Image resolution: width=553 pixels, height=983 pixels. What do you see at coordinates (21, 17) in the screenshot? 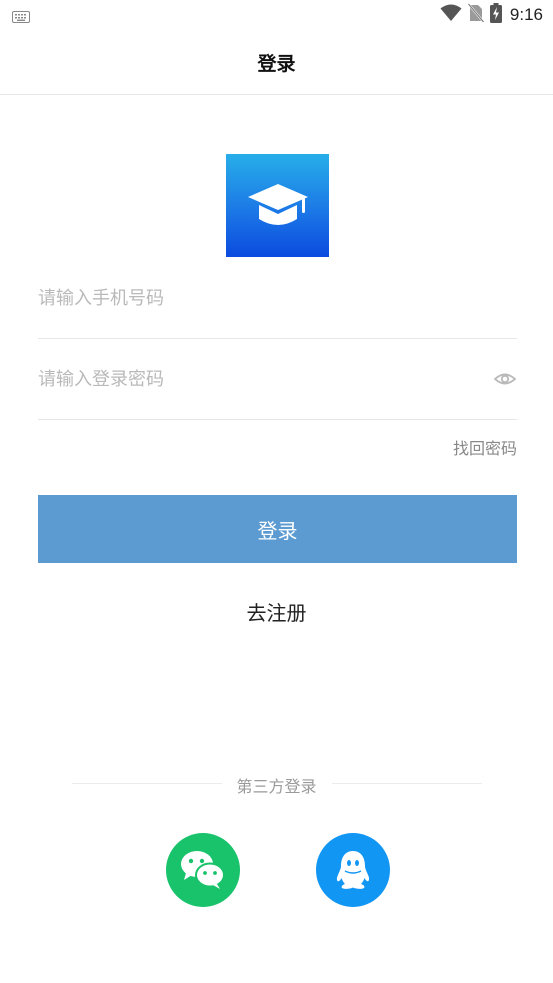
I see `keyboard-icon` at bounding box center [21, 17].